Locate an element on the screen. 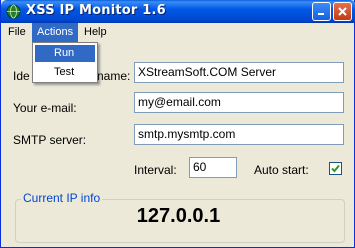 Image resolution: width=355 pixels, height=248 pixels. menu-item-test: Test is located at coordinates (65, 72).